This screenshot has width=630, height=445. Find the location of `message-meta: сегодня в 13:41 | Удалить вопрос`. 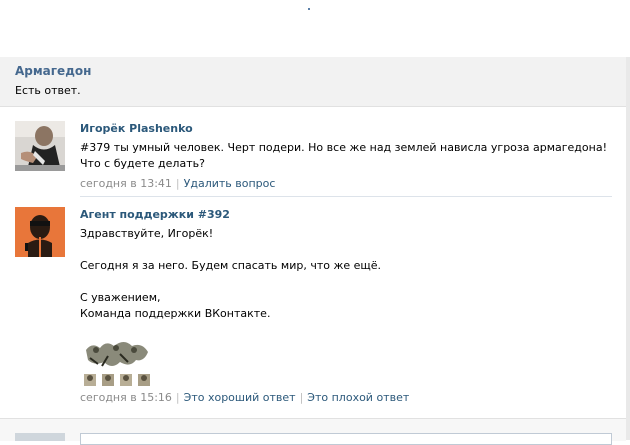

message-meta: сегодня в 13:41 | Удалить вопрос is located at coordinates (347, 184).